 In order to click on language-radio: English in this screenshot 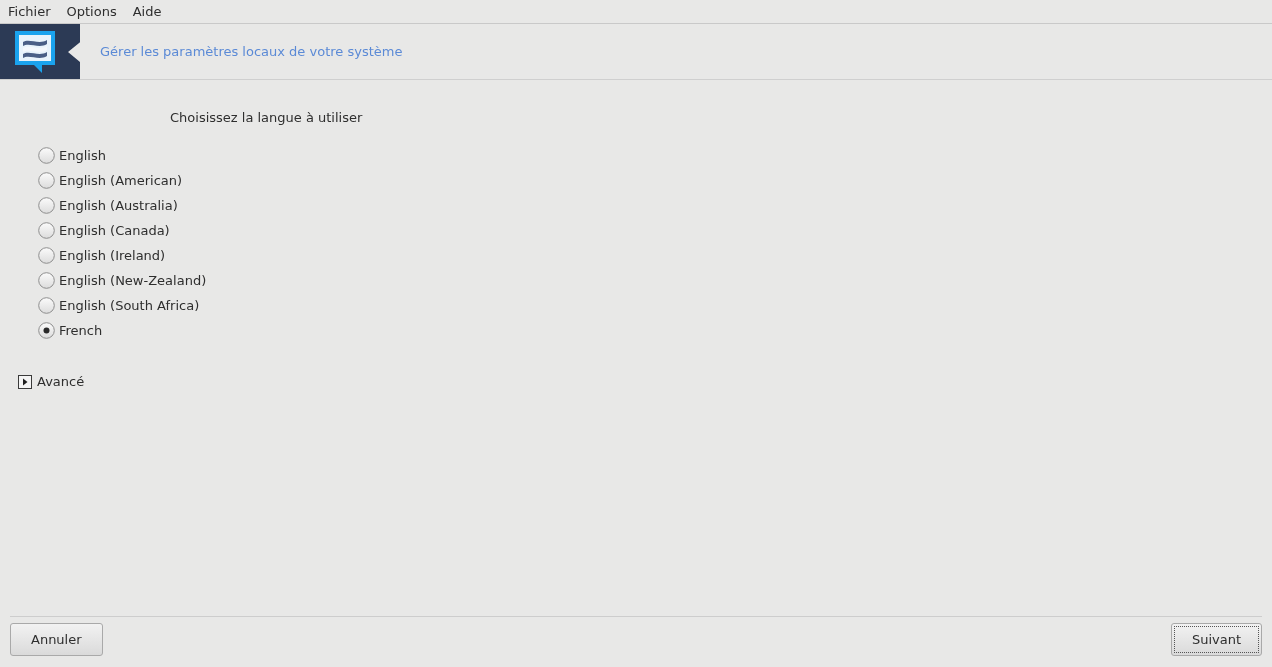, I will do `click(72, 155)`.